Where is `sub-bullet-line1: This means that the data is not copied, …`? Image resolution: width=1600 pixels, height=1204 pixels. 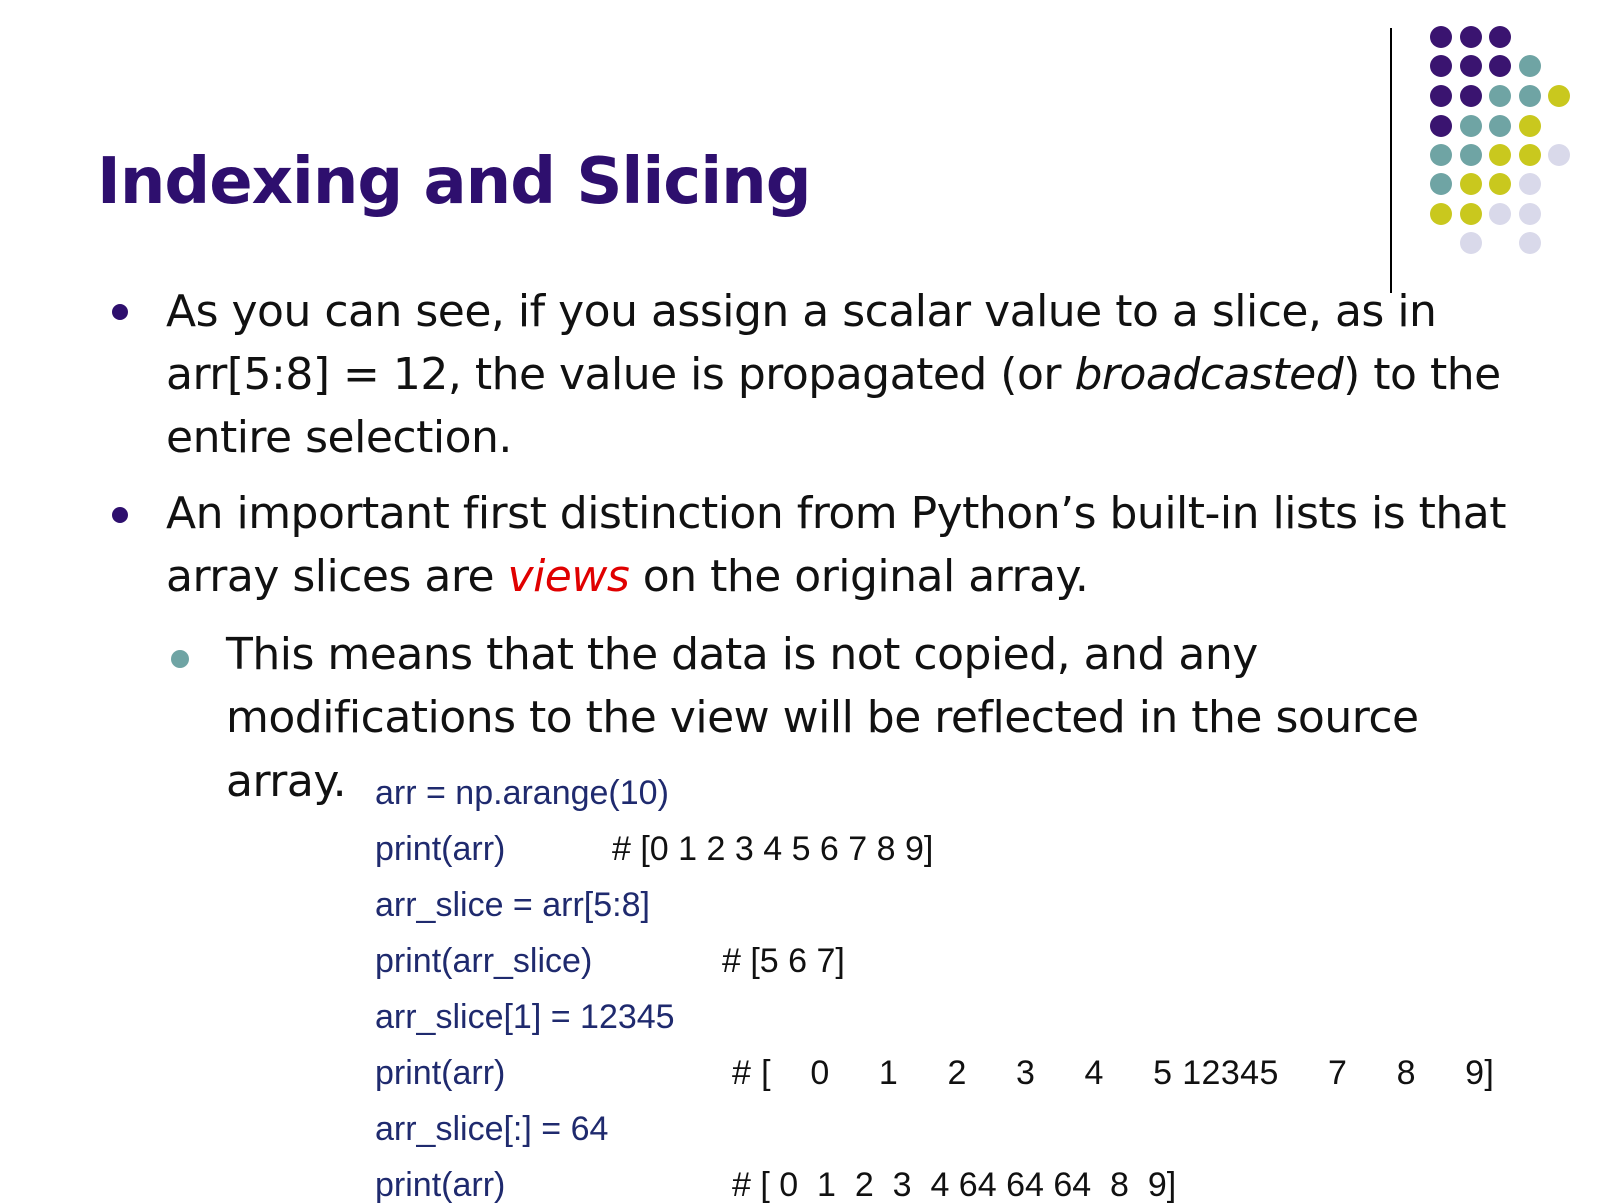
sub-bullet-line1: This means that the data is not copied, … is located at coordinates (742, 654).